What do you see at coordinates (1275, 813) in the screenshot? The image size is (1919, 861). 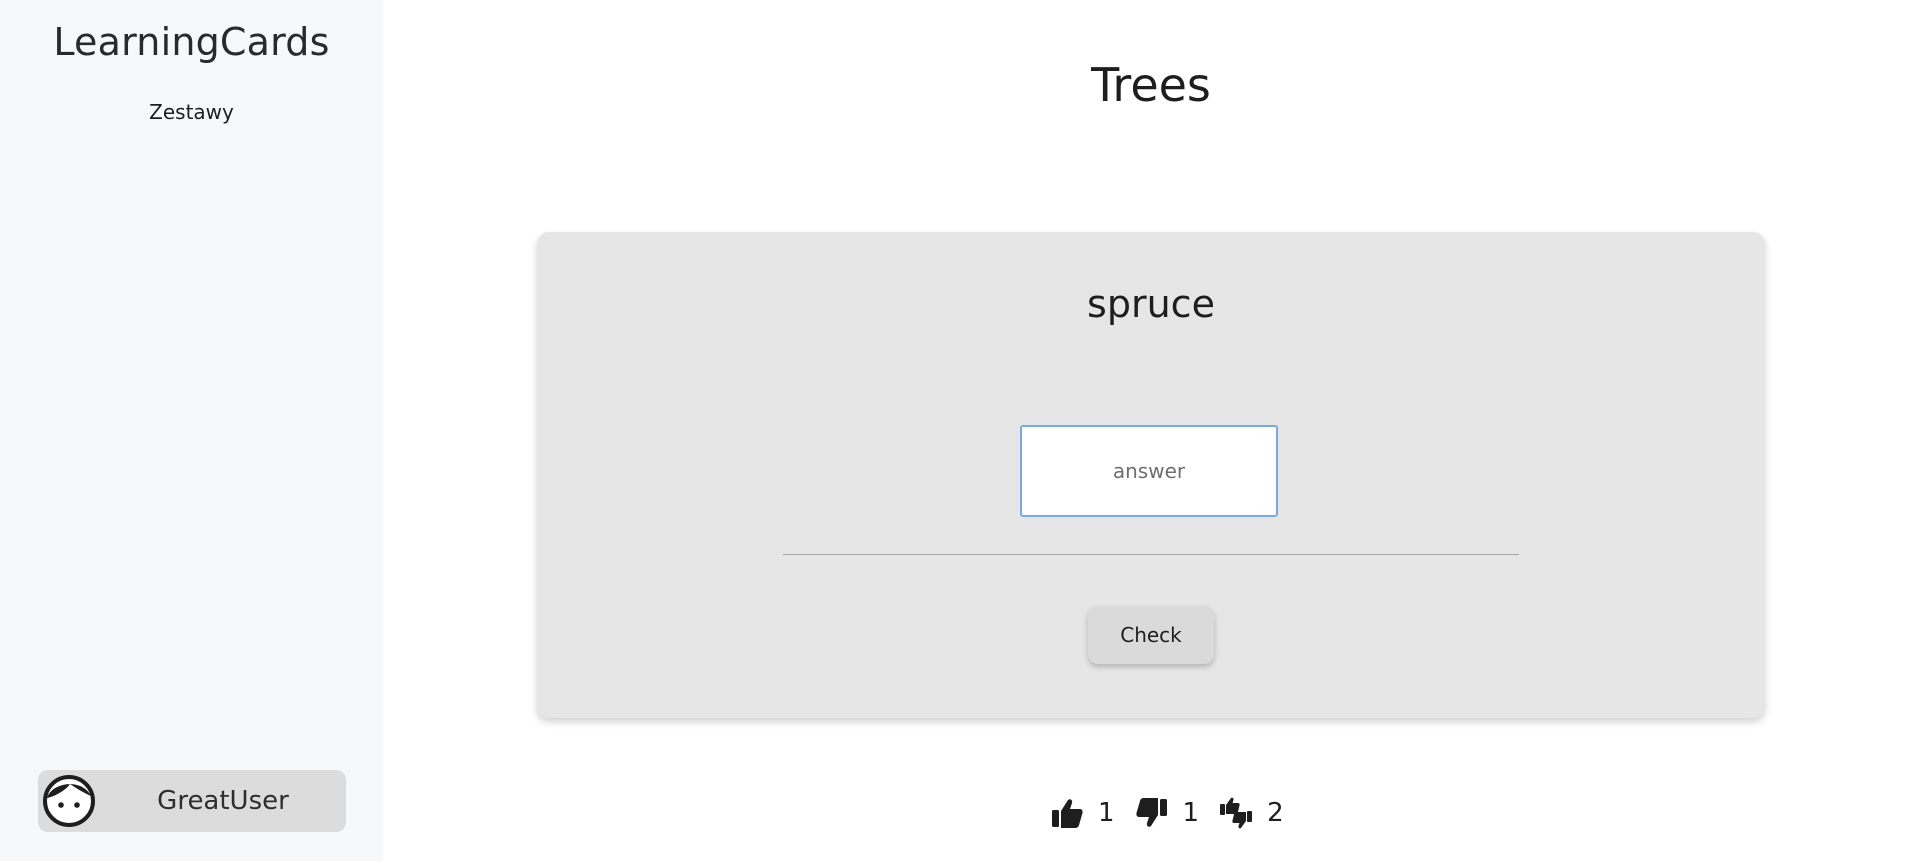 I see `stat-partial-count: 2` at bounding box center [1275, 813].